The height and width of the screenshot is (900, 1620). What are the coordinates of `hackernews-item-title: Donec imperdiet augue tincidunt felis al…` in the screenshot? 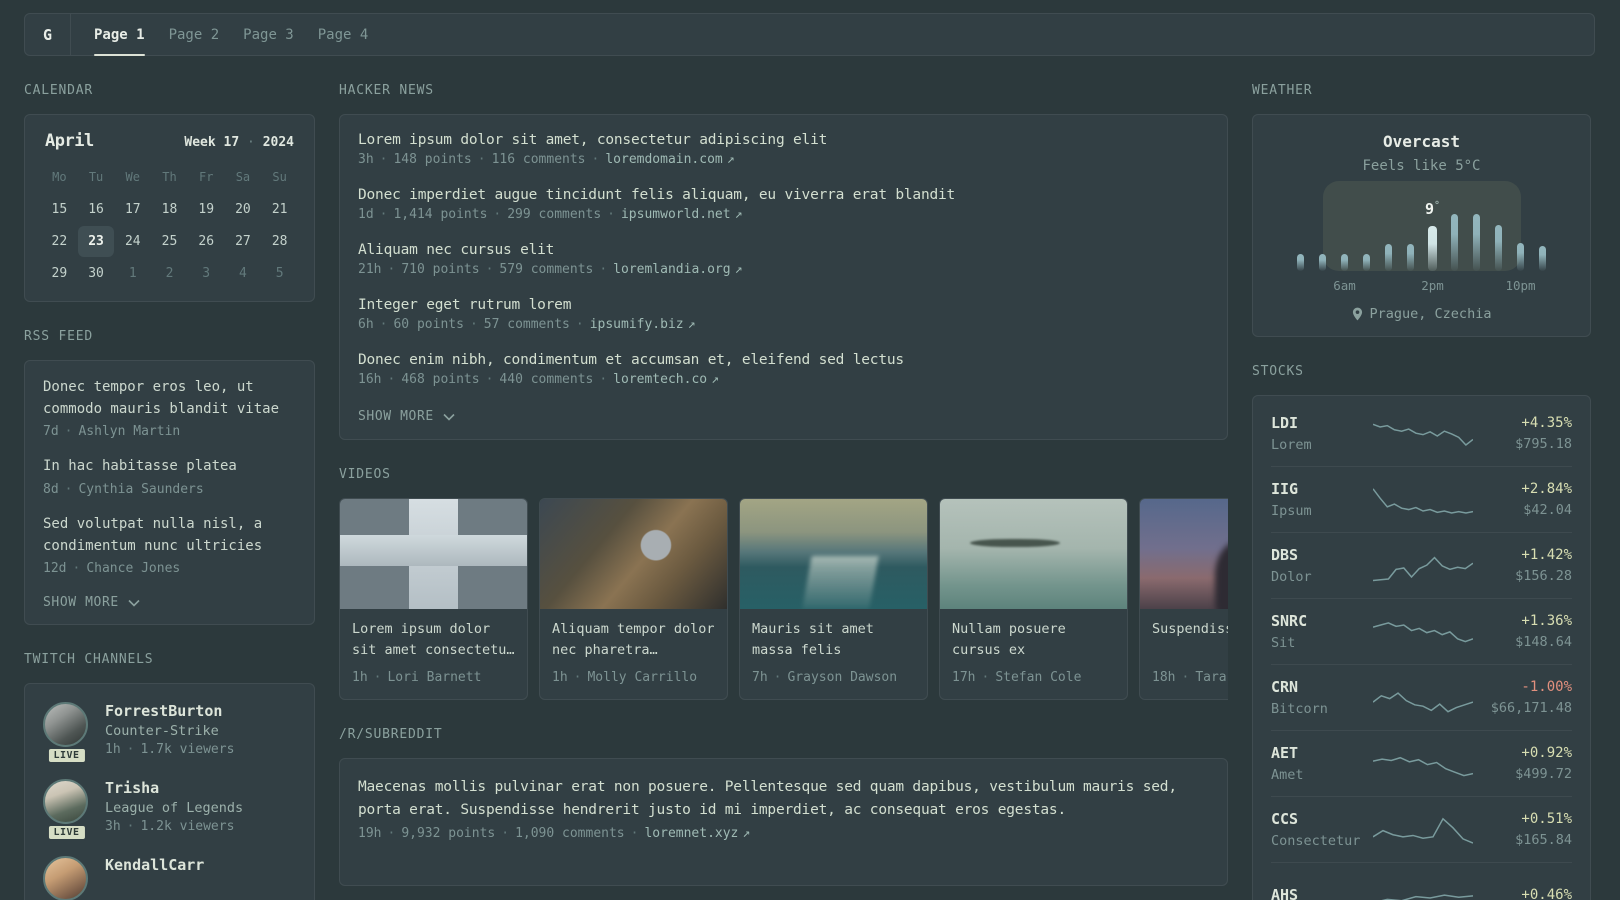 It's located at (783, 195).